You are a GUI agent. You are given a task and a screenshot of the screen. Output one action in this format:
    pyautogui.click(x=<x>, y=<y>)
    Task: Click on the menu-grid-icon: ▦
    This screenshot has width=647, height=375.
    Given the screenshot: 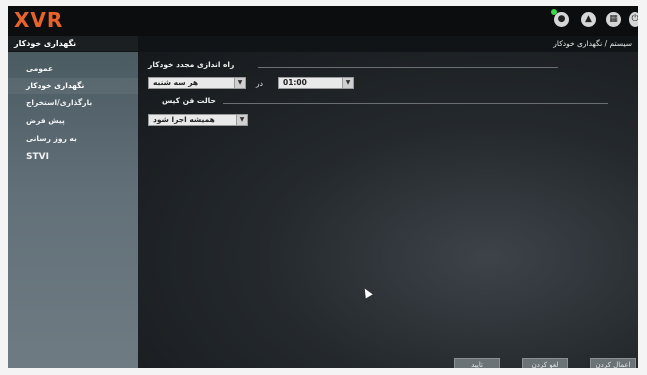 What is the action you would take?
    pyautogui.click(x=613, y=19)
    